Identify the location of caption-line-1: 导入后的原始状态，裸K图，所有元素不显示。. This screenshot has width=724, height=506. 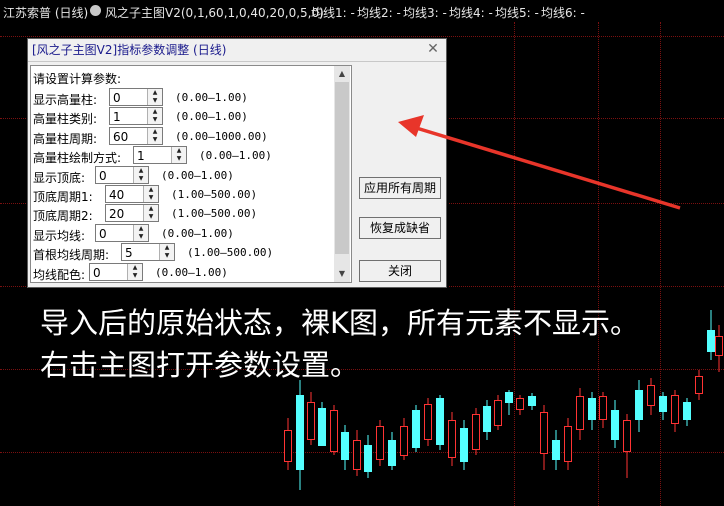
(340, 323).